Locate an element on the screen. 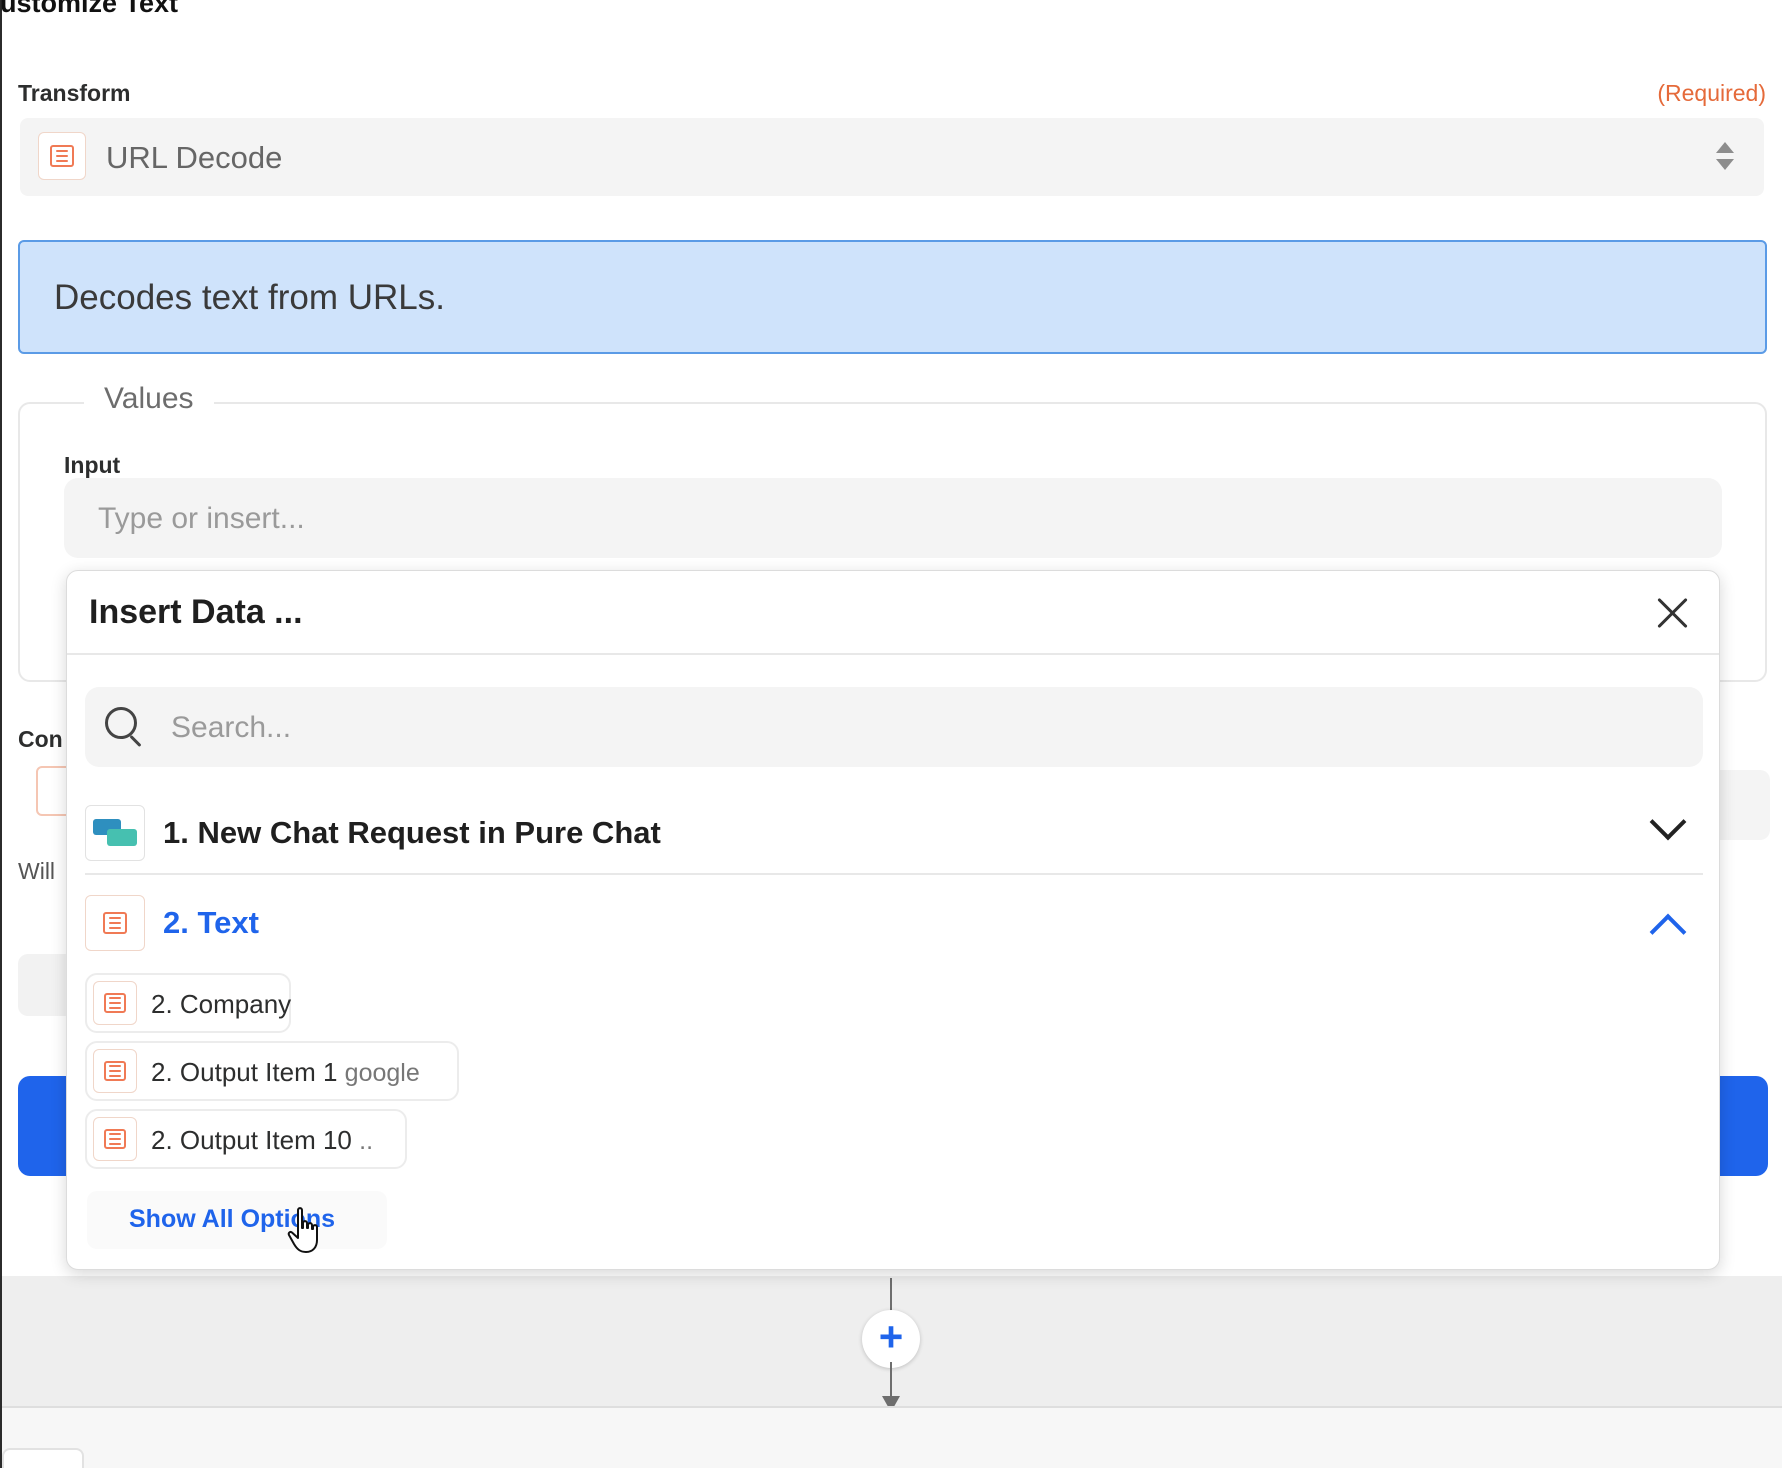 The height and width of the screenshot is (1468, 1782). option-company: 2. Company is located at coordinates (188, 1003).